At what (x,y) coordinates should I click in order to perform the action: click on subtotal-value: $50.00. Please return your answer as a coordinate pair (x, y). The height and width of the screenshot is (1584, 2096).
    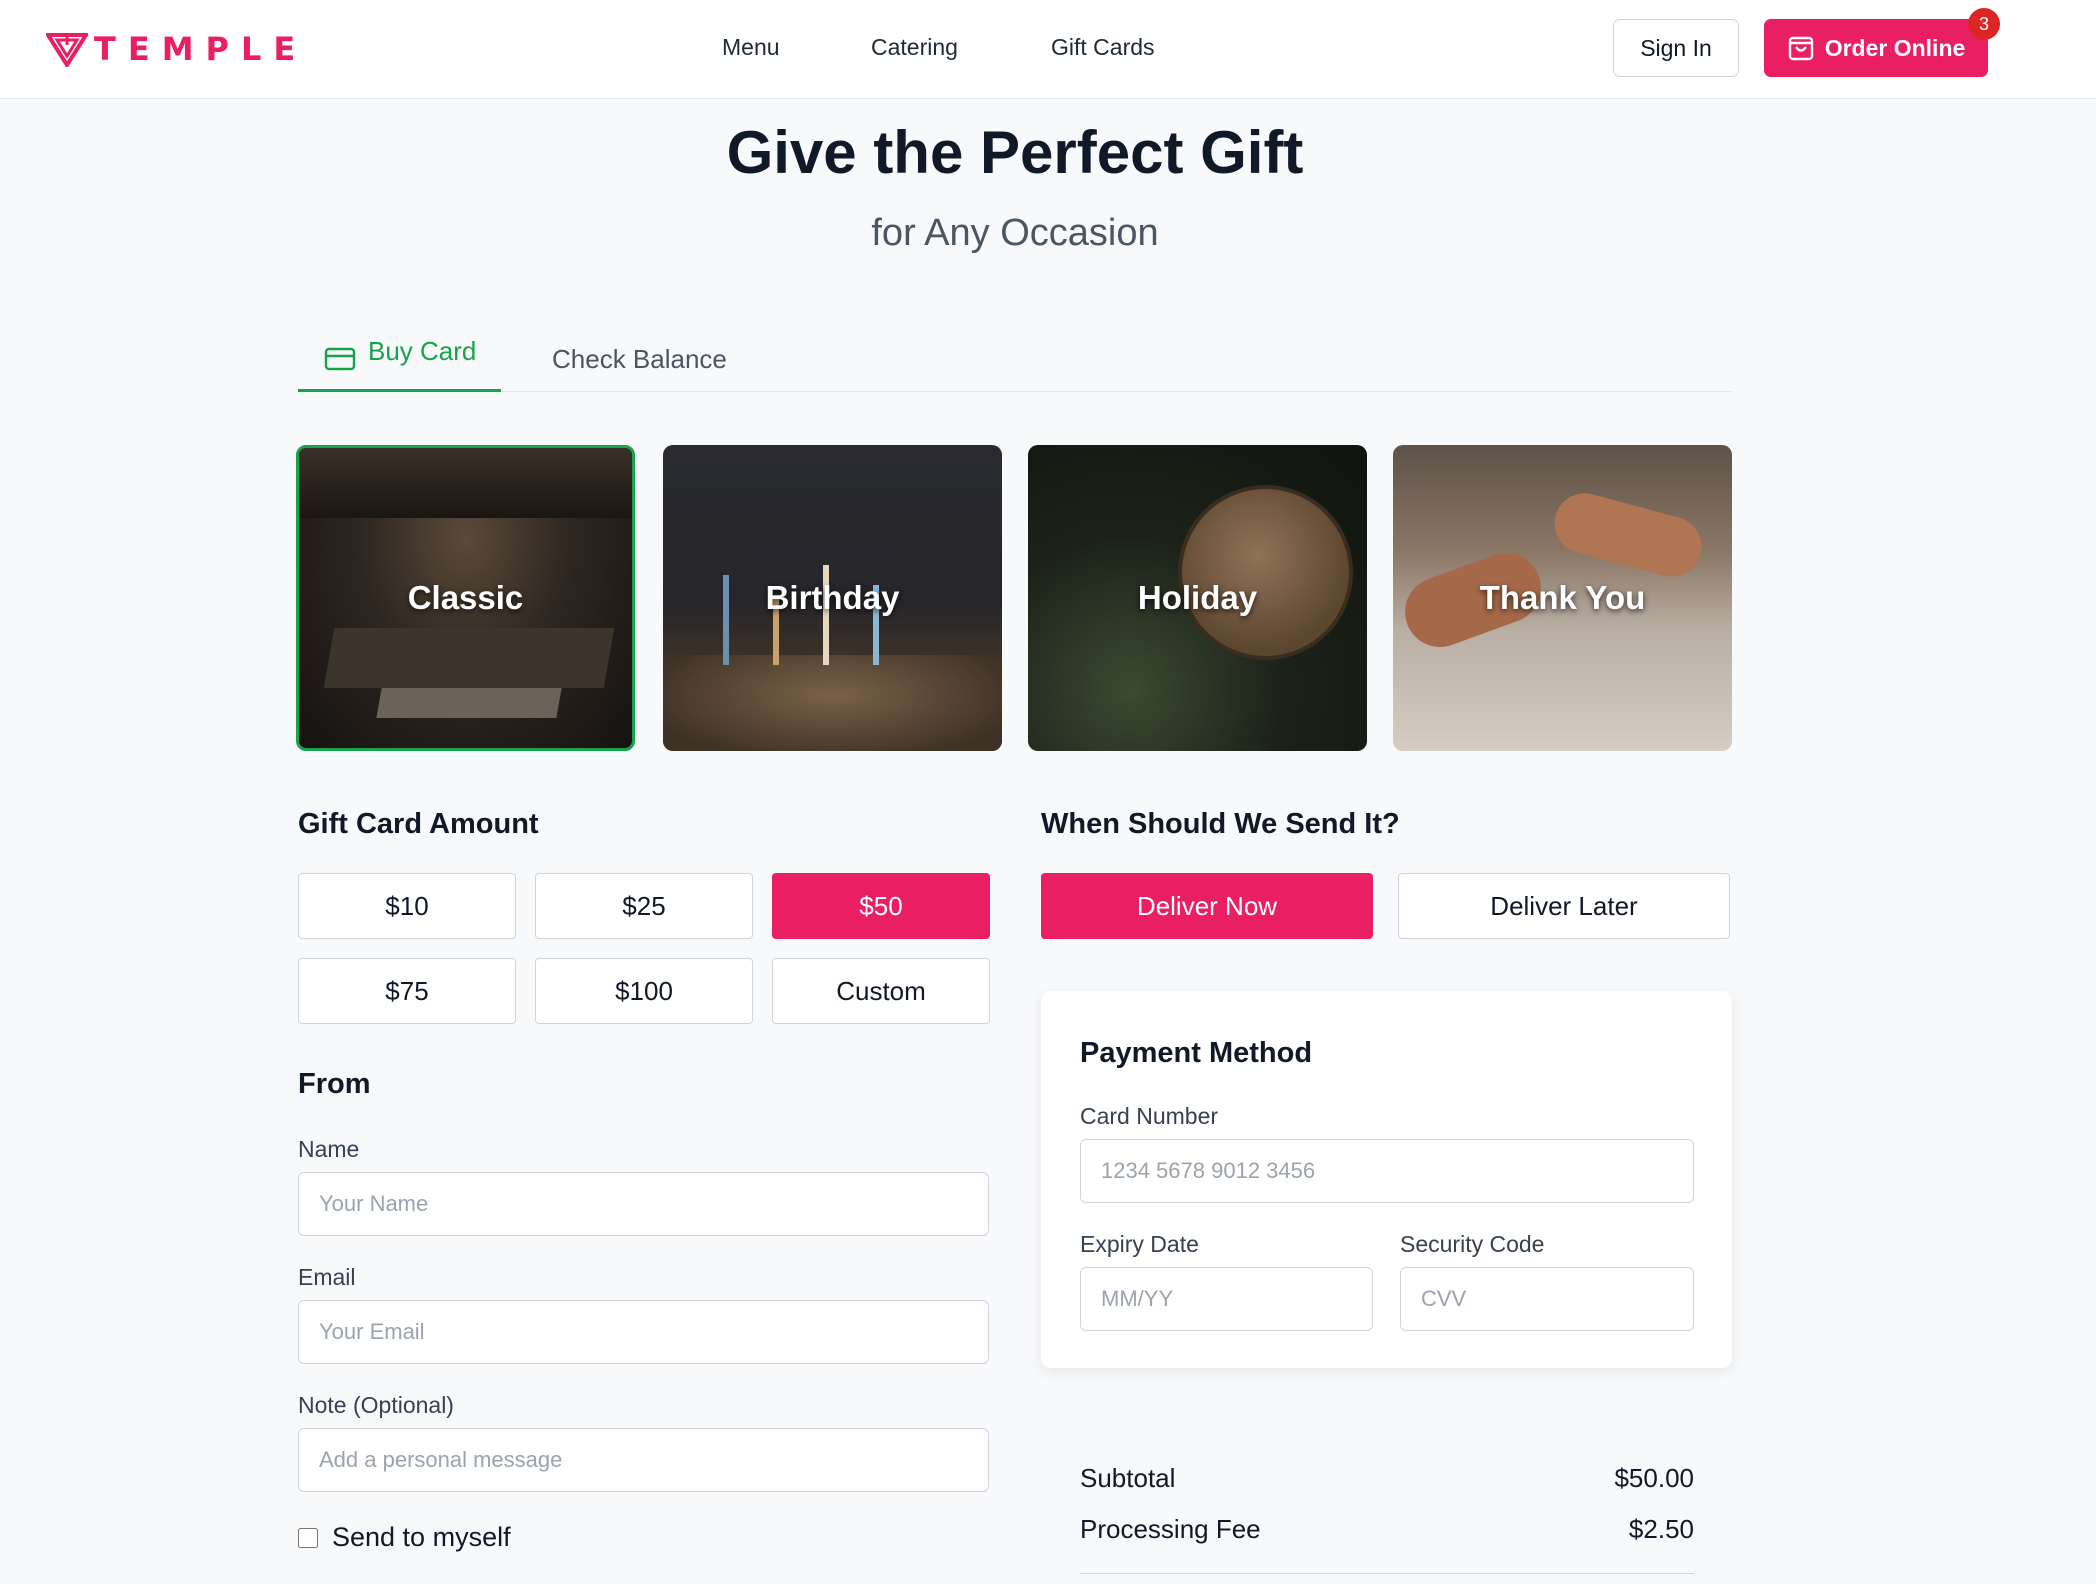
    Looking at the image, I should click on (1654, 1478).